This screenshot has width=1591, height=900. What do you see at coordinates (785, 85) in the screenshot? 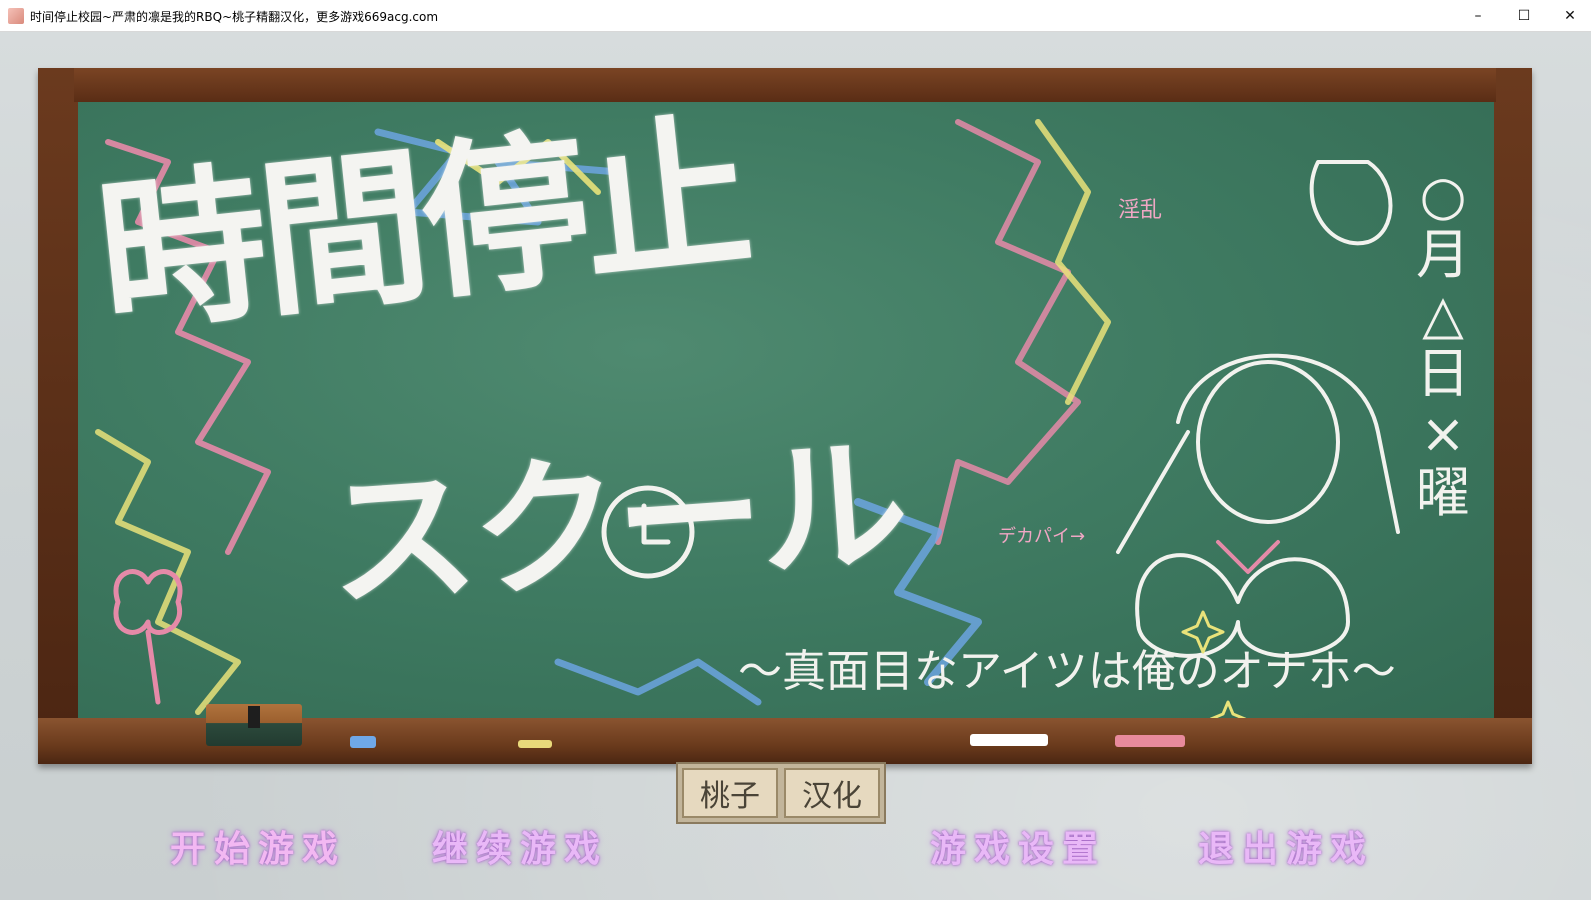
I see `chalkboard-frame-top` at bounding box center [785, 85].